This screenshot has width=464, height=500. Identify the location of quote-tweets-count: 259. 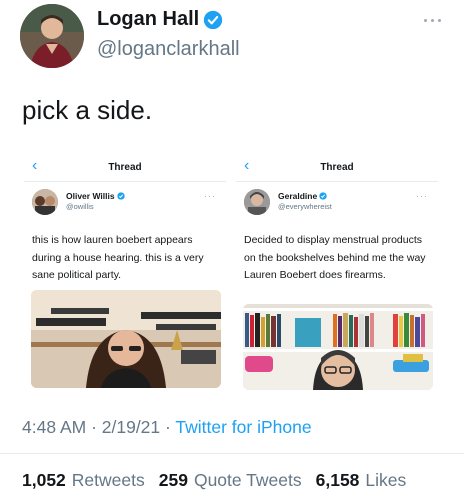
(173, 480).